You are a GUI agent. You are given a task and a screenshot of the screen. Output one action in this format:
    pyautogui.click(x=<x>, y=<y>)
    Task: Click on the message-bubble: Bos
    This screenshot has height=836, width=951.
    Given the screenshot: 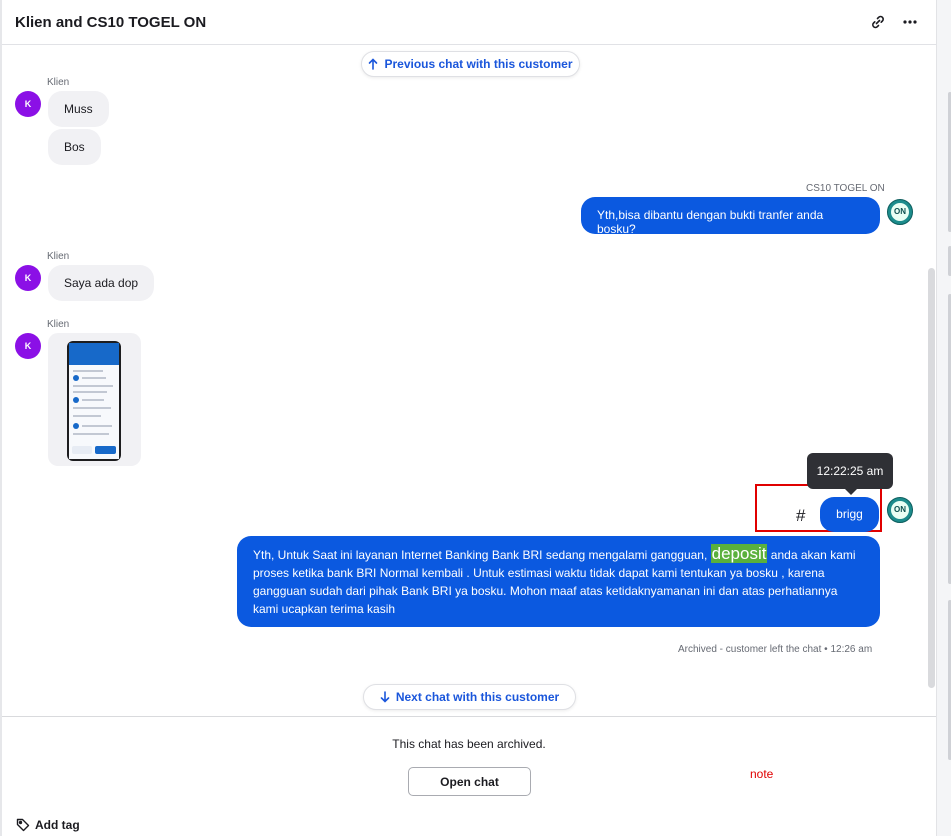 What is the action you would take?
    pyautogui.click(x=74, y=147)
    